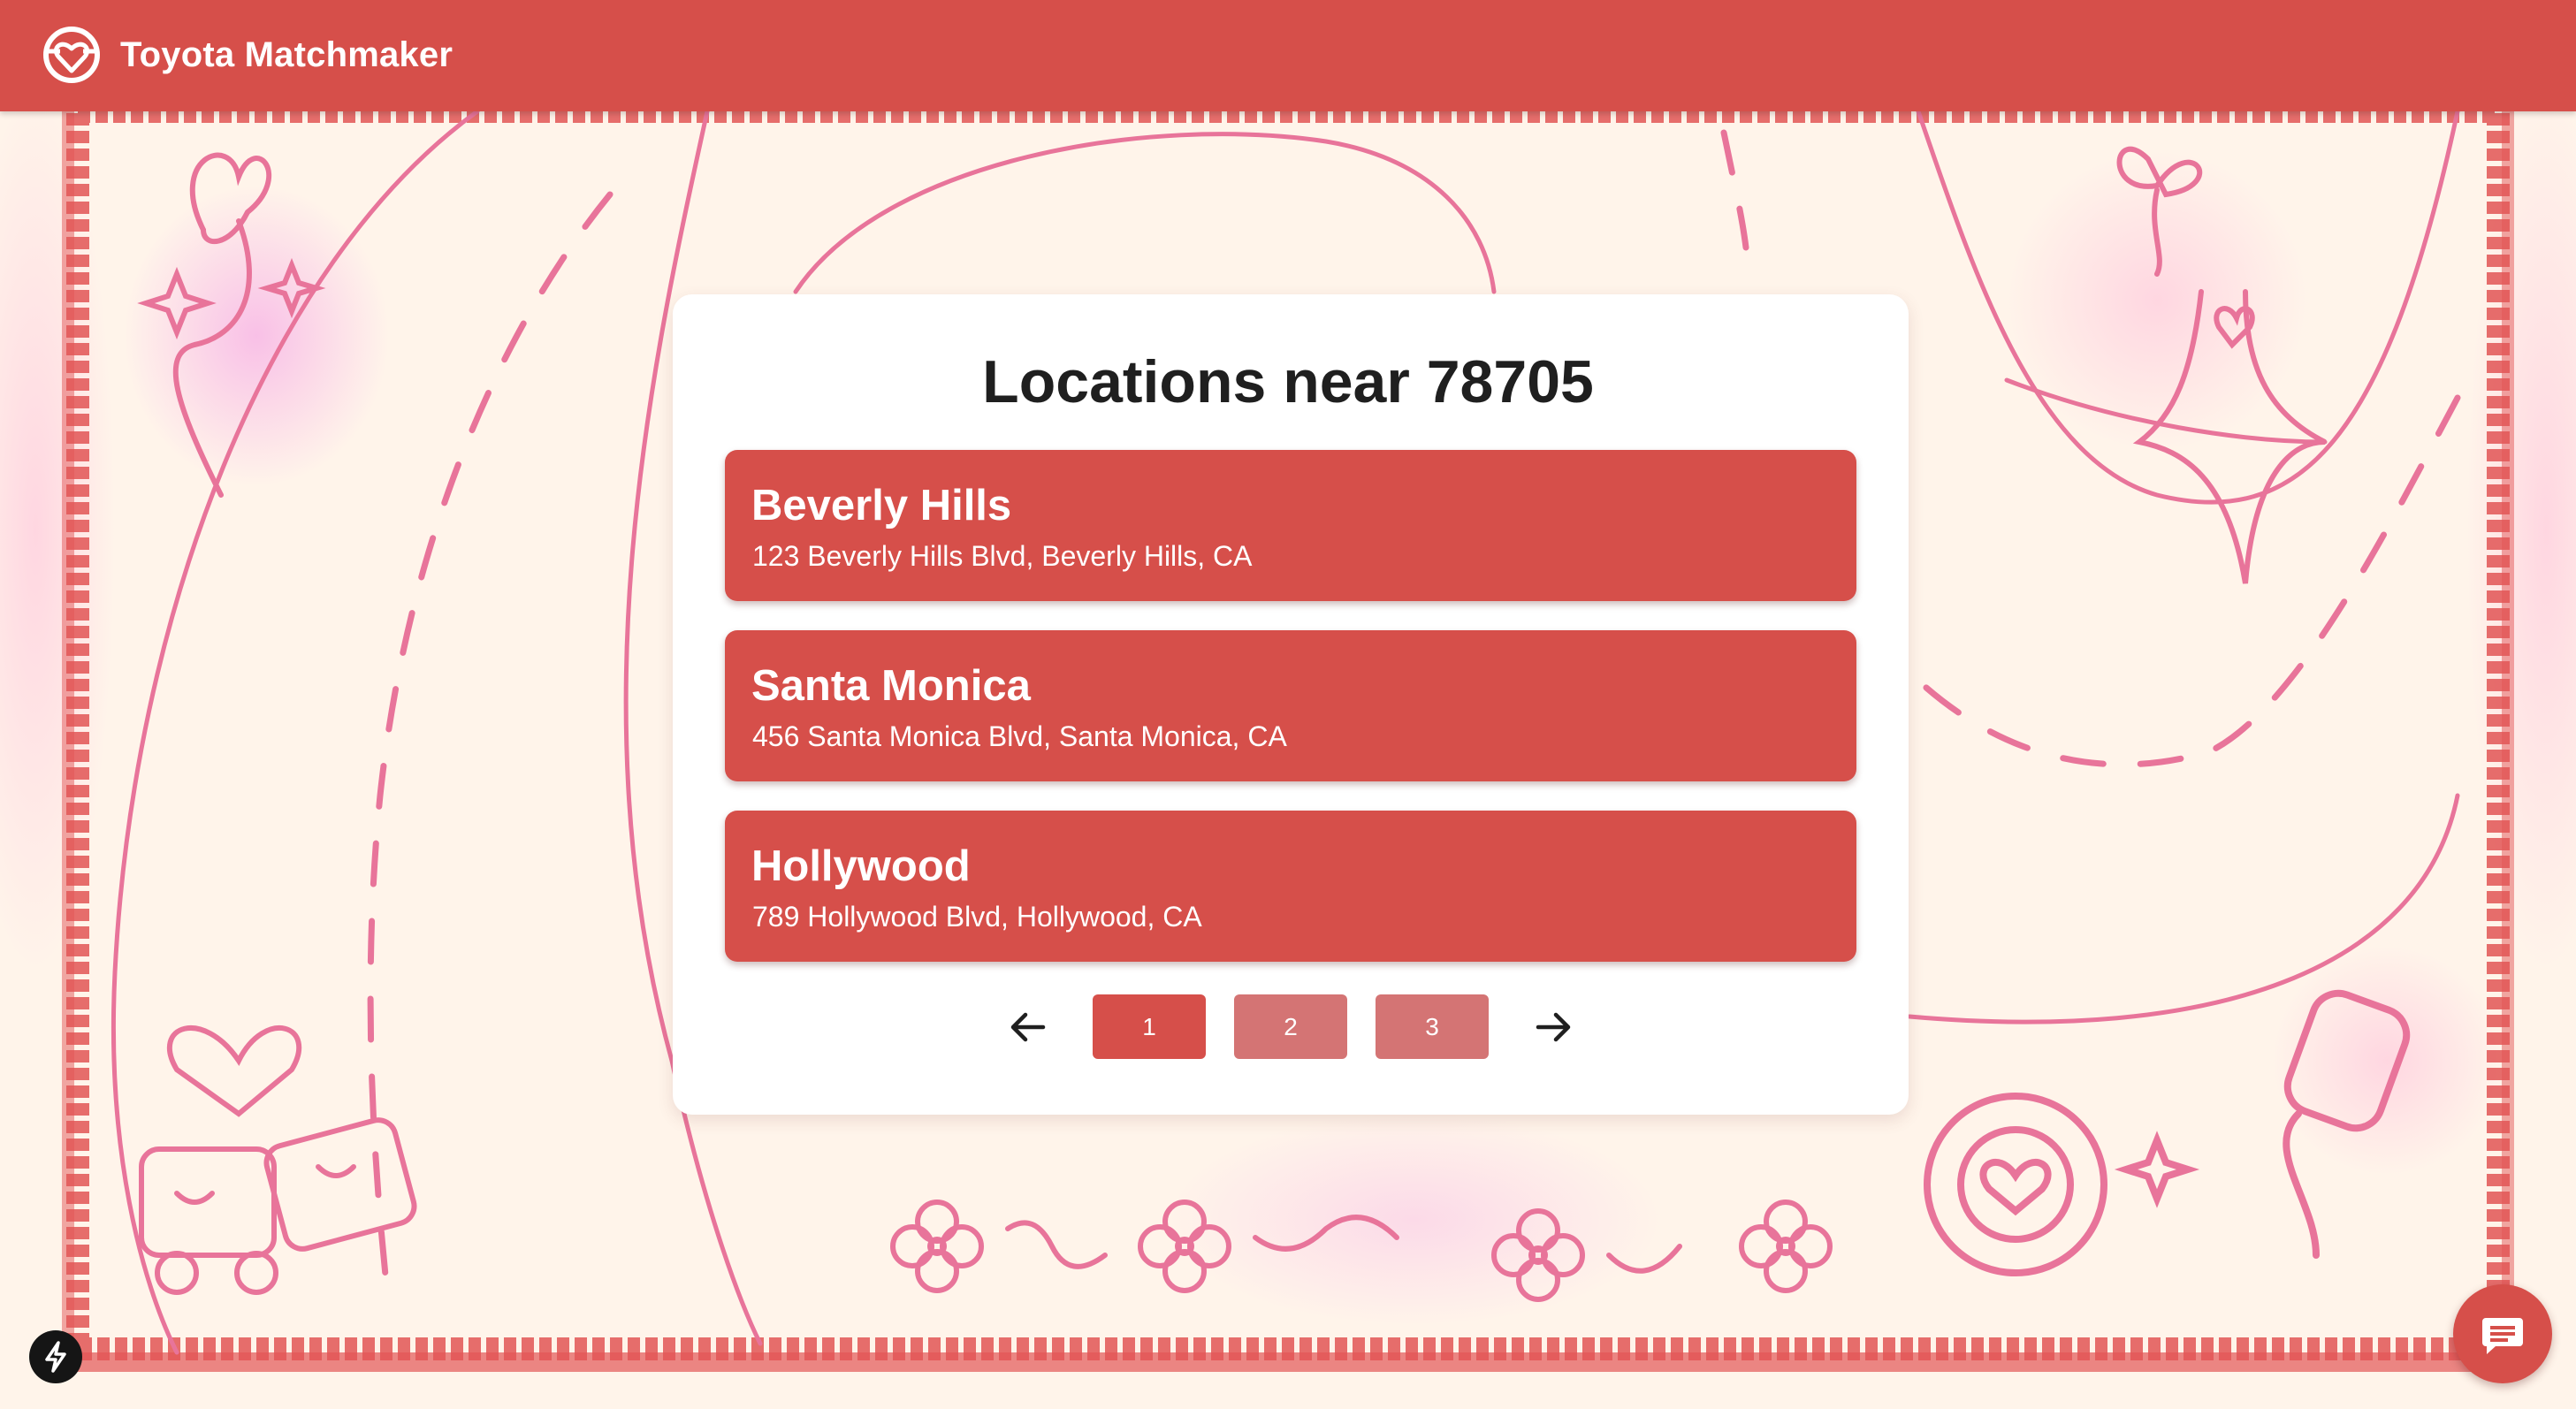  What do you see at coordinates (1432, 1026) in the screenshot?
I see `page-button-3: 3` at bounding box center [1432, 1026].